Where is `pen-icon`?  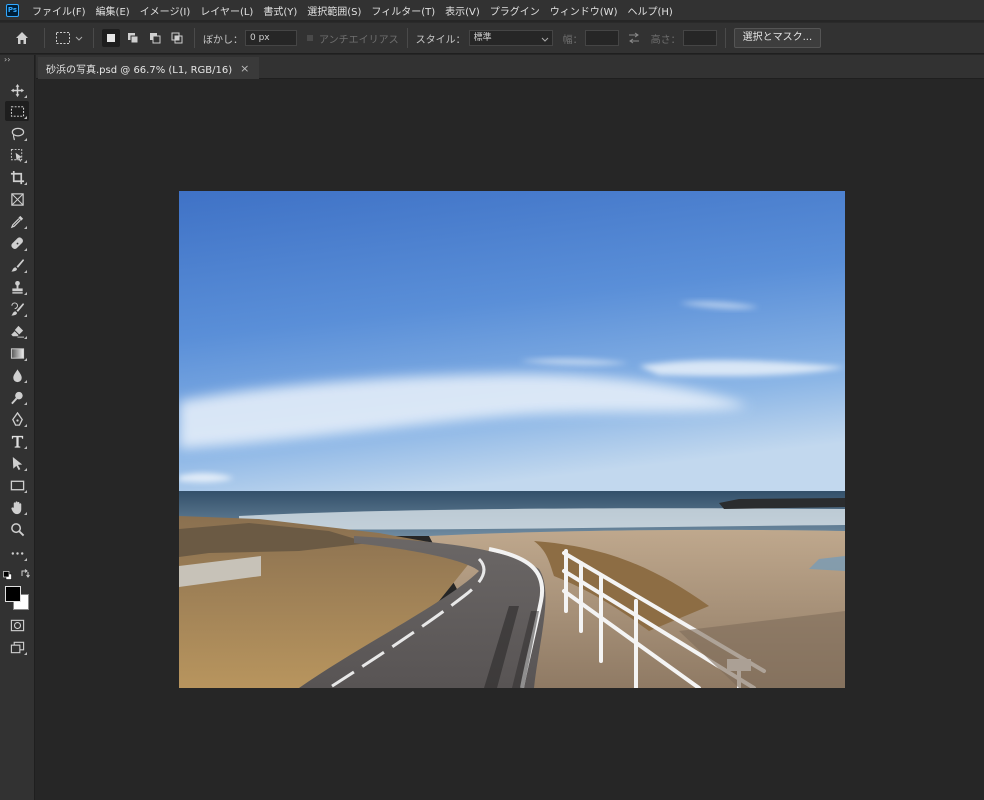 pen-icon is located at coordinates (17, 418).